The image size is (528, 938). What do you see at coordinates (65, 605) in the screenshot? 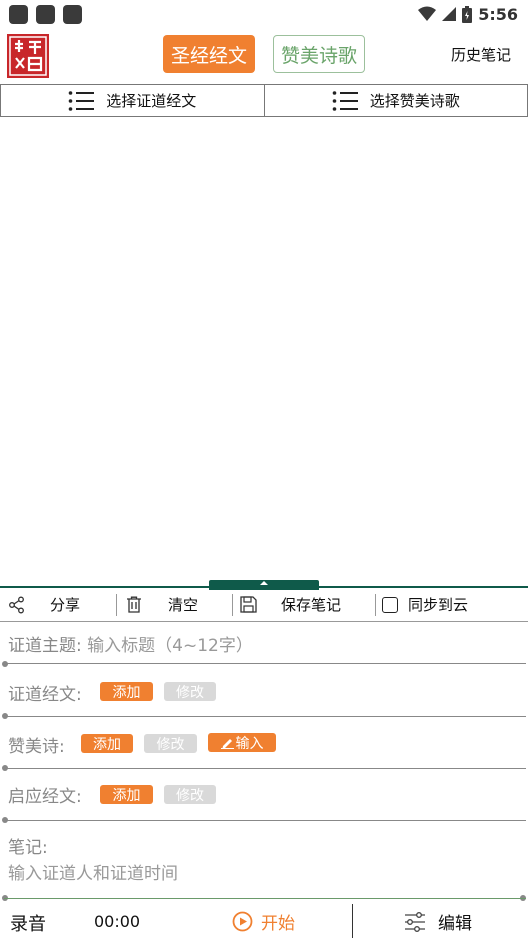
I see `share-label: 分享` at bounding box center [65, 605].